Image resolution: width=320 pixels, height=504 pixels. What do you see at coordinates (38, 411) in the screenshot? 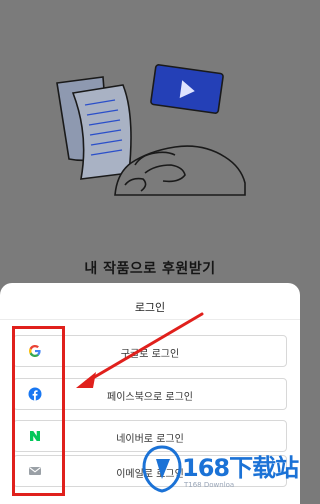
I see `login-icons-highlight` at bounding box center [38, 411].